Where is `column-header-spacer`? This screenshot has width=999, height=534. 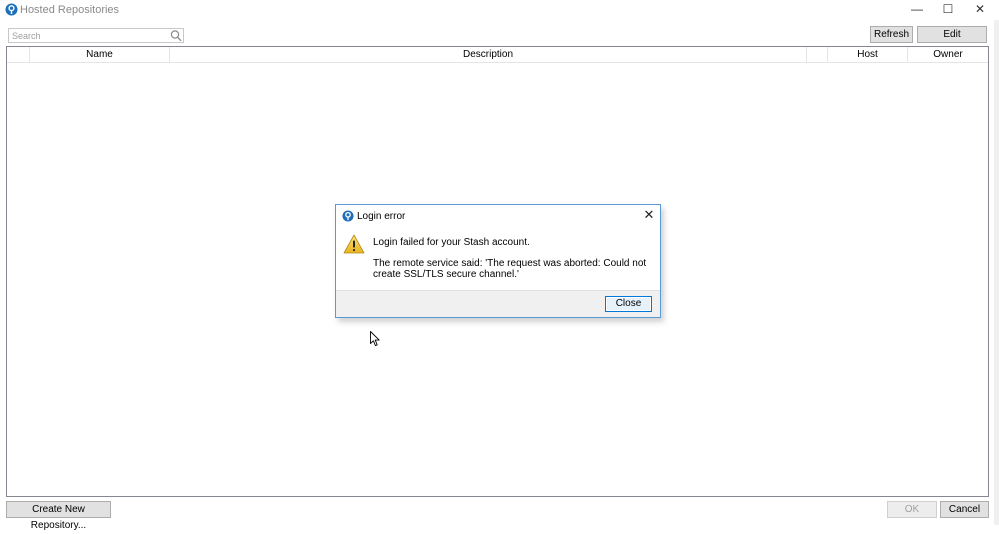
column-header-spacer is located at coordinates (817, 54).